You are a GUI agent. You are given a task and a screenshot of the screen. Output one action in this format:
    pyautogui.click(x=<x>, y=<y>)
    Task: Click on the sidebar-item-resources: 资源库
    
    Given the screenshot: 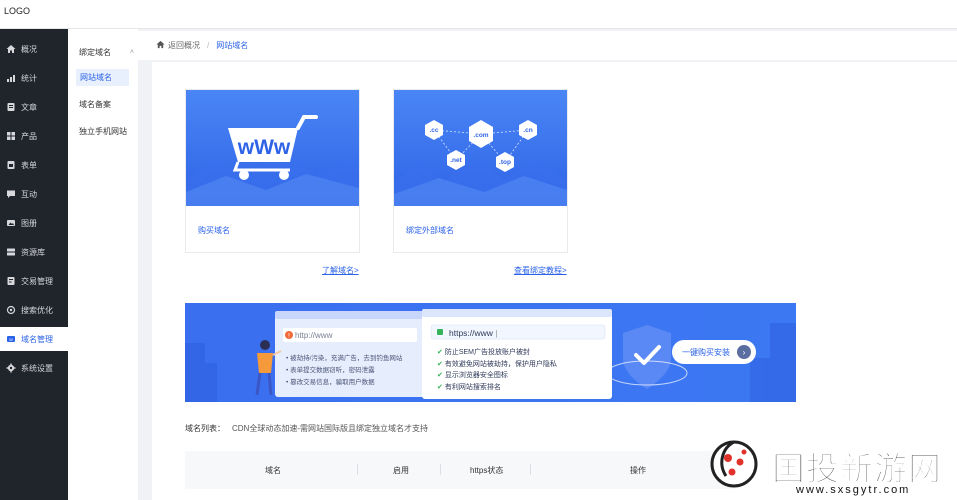 What is the action you would take?
    pyautogui.click(x=34, y=252)
    